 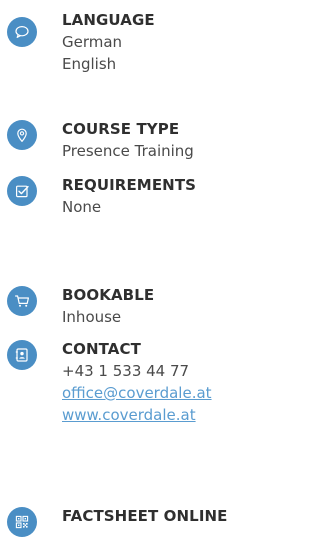 What do you see at coordinates (89, 64) in the screenshot?
I see `info-value: English` at bounding box center [89, 64].